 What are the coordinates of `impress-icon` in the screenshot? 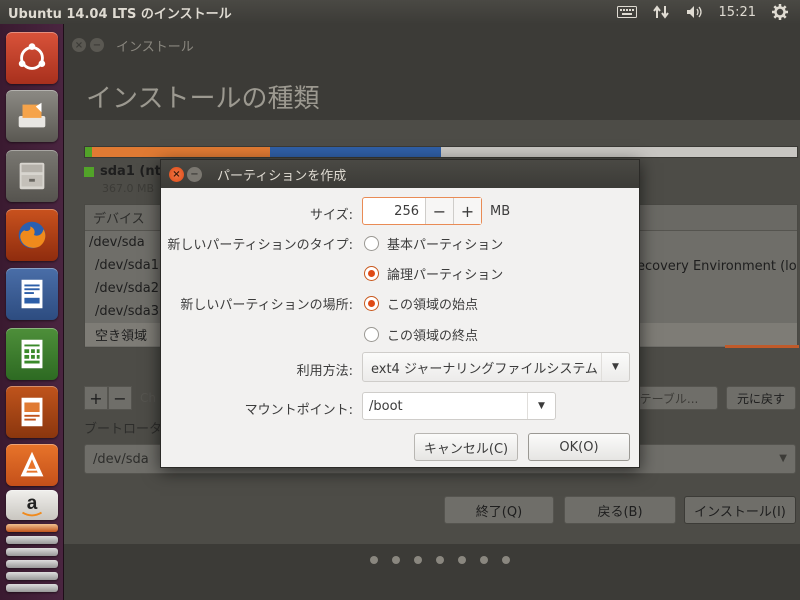 It's located at (32, 412).